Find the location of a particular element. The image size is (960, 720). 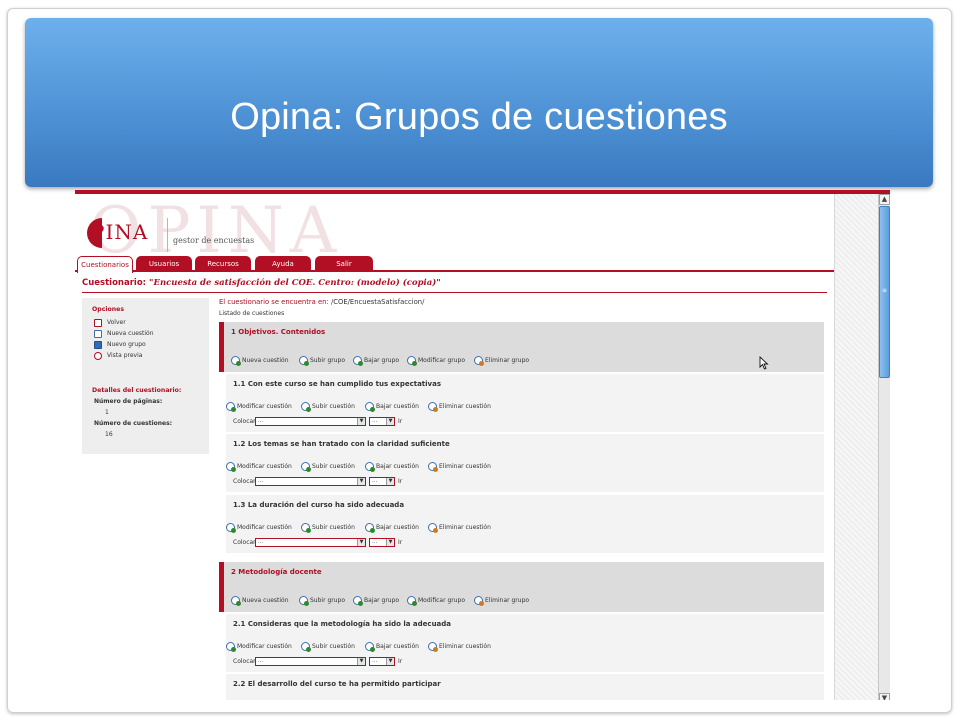

location-label: El cuestionario se encuentra en: is located at coordinates (274, 302).